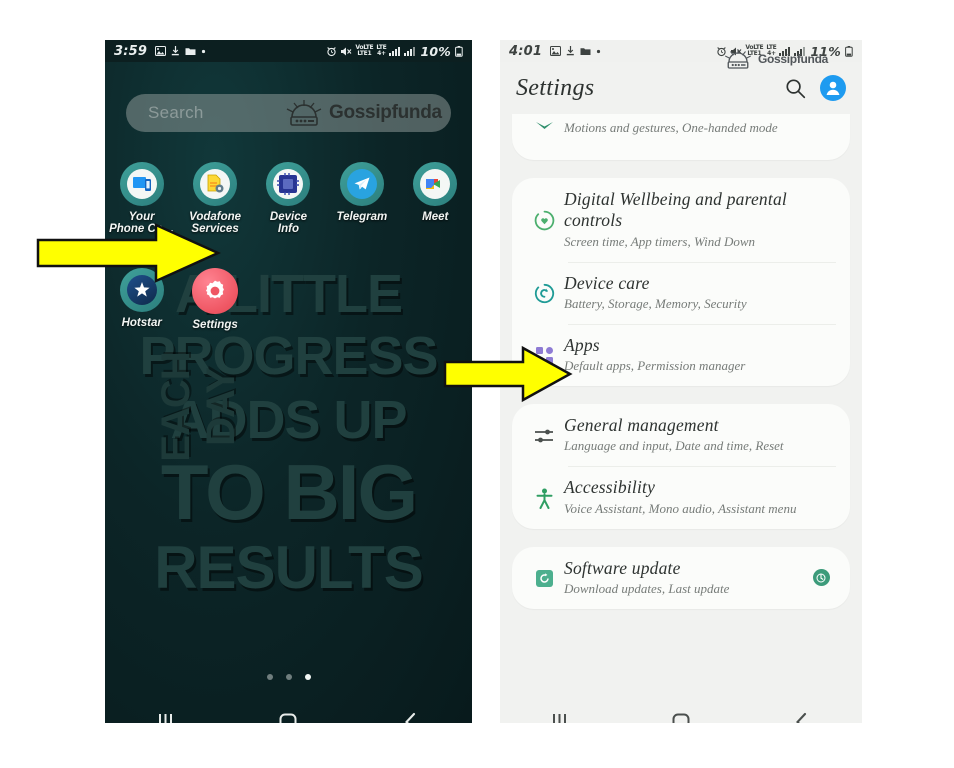  I want to click on list-item-subtitle: Default apps, Permission manager, so click(655, 366).